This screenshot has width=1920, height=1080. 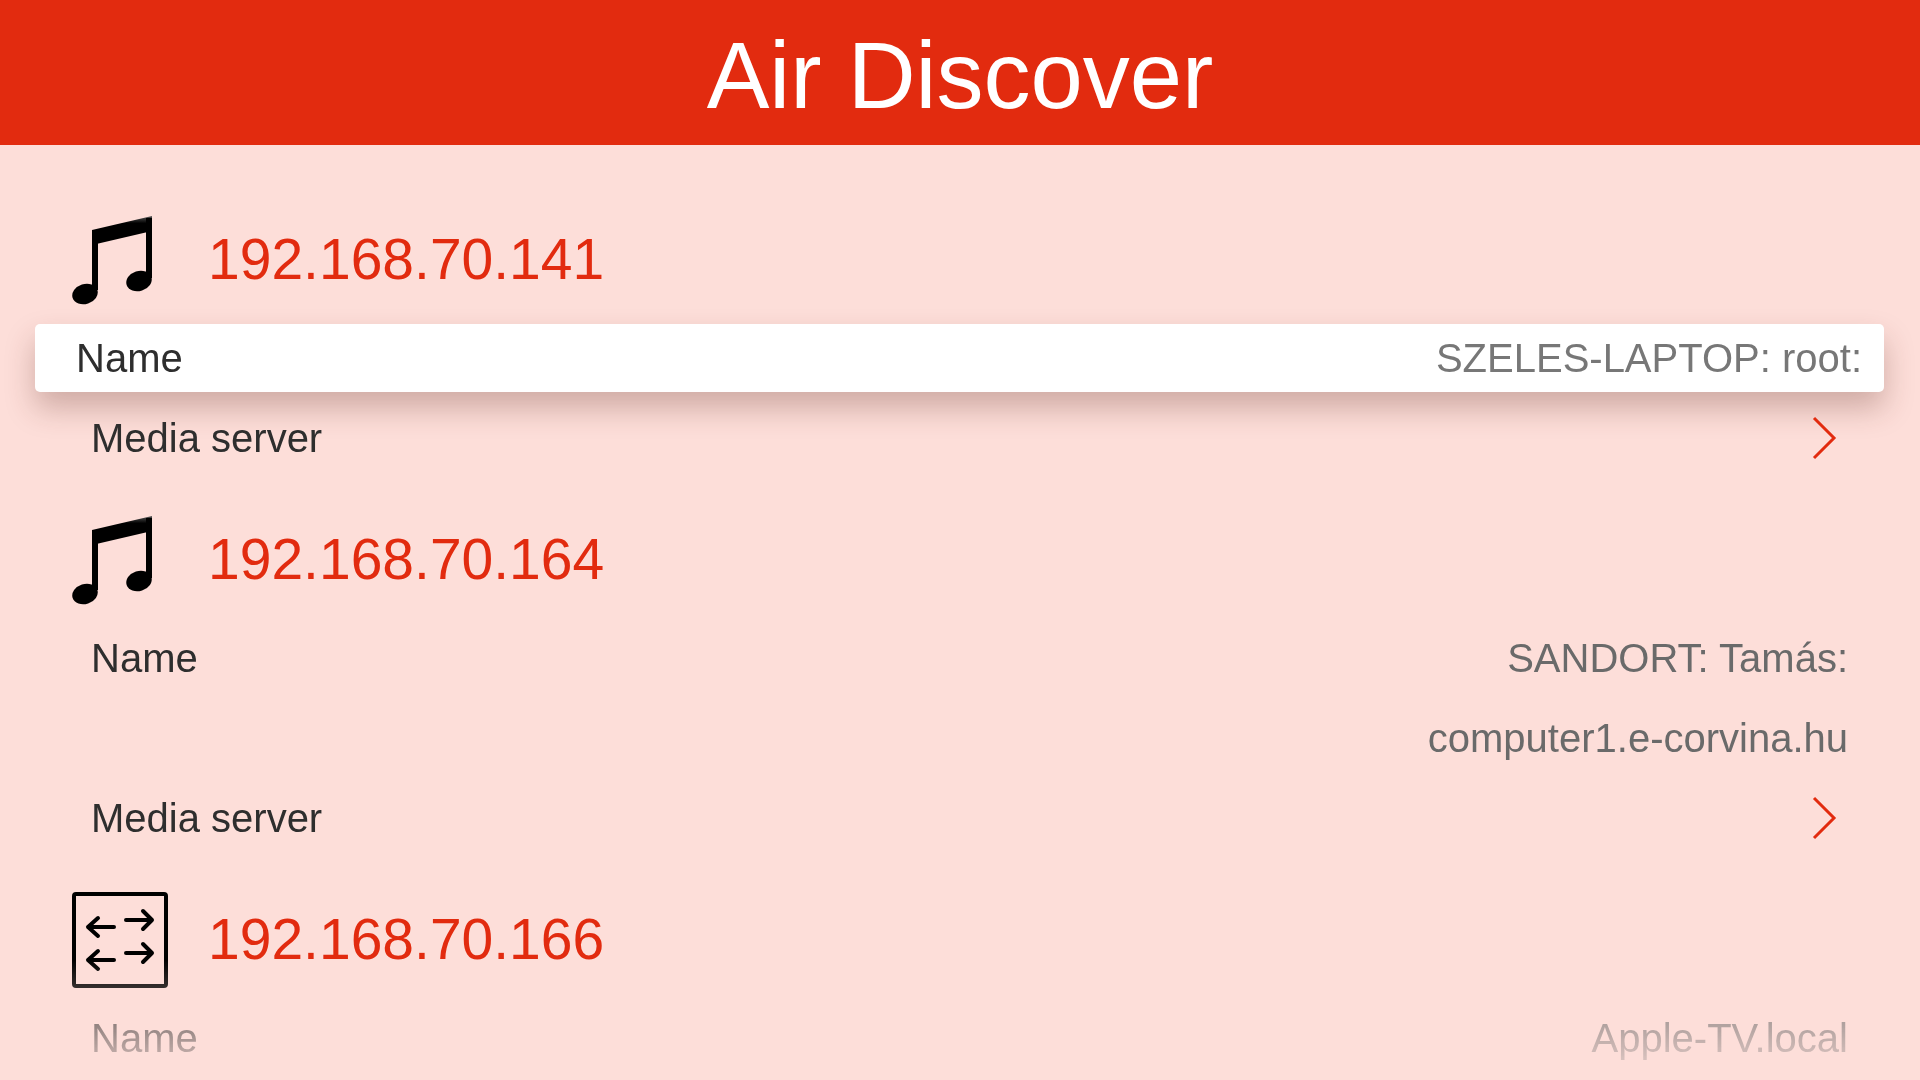 I want to click on device-address: 192.168.70.166, so click(x=406, y=940).